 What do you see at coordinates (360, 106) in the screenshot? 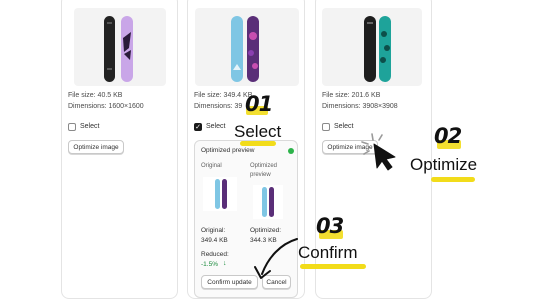
I see `dimensions: Dimensions: 3908×3908` at bounding box center [360, 106].